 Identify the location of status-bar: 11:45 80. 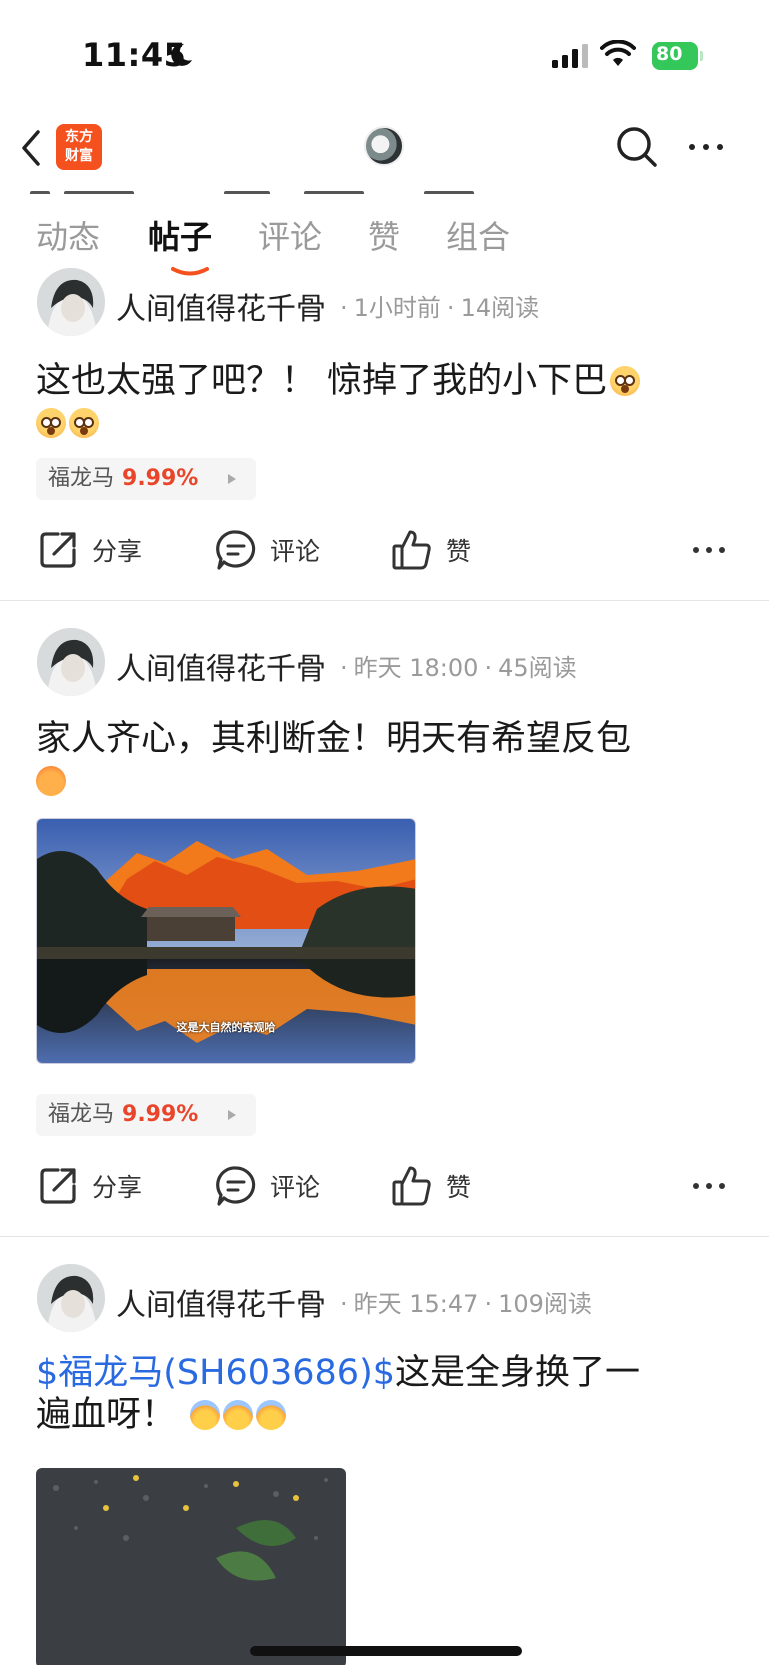
(384, 55).